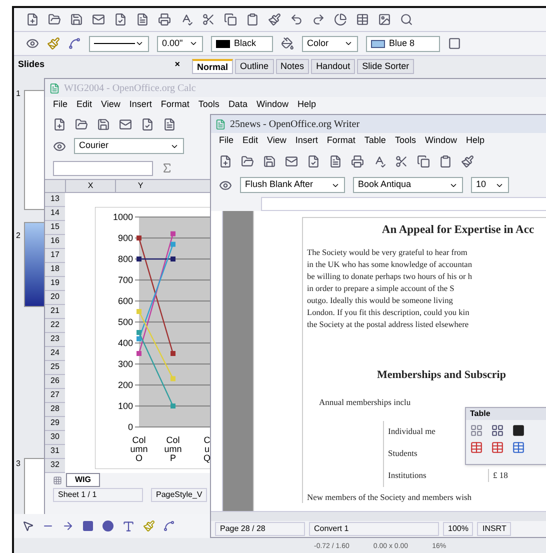 The width and height of the screenshot is (546, 553). Describe the element at coordinates (57, 480) in the screenshot. I see `sheet-nav-icon` at that location.